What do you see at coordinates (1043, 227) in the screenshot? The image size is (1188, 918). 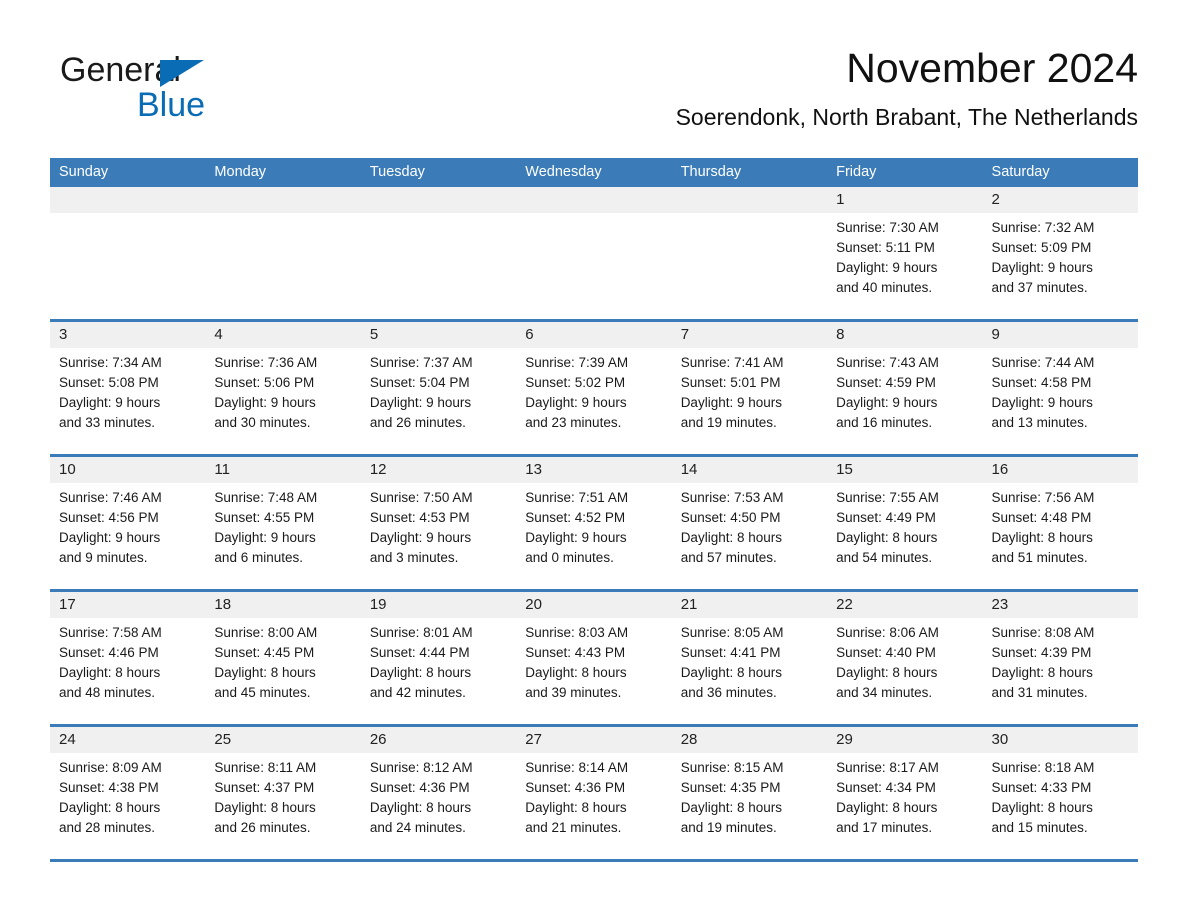 I see `sunrise-text: Sunrise: 7:32 AM` at bounding box center [1043, 227].